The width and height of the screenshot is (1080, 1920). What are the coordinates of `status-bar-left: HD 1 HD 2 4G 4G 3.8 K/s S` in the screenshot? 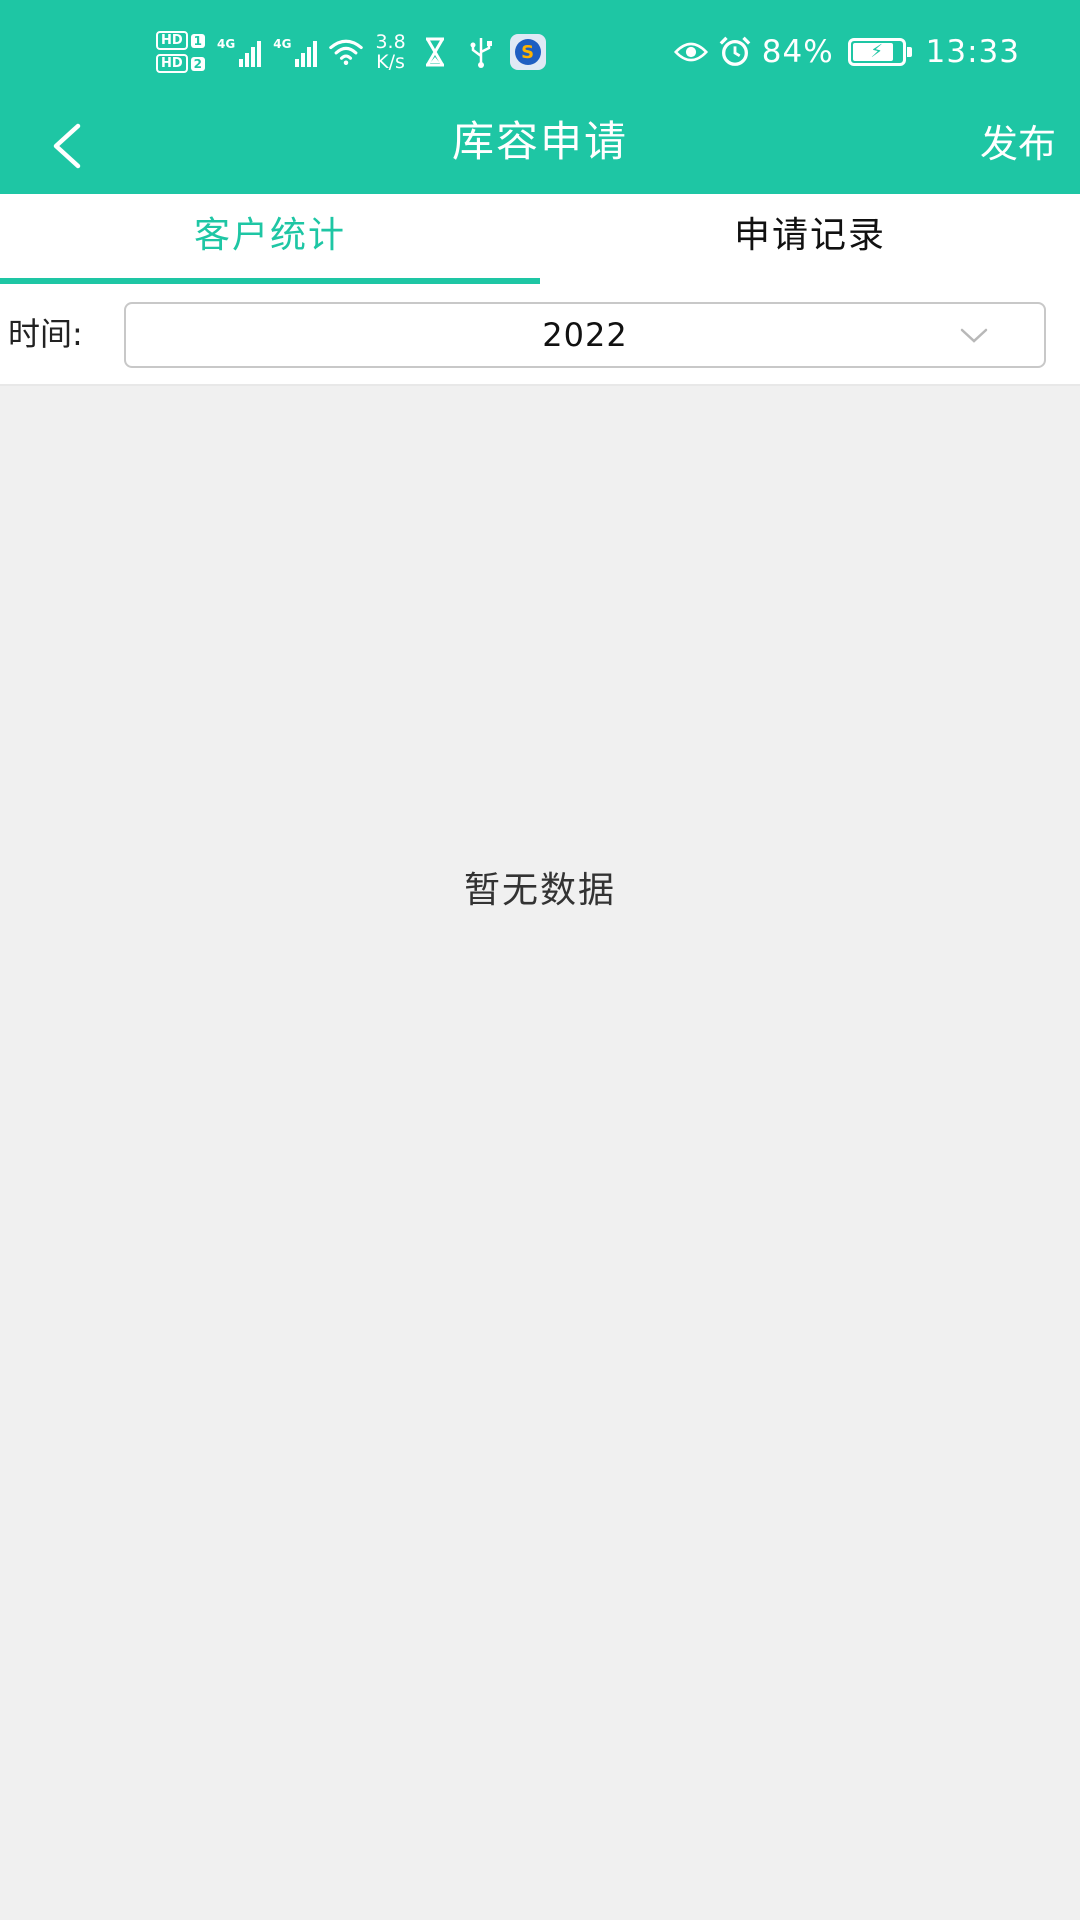 It's located at (351, 52).